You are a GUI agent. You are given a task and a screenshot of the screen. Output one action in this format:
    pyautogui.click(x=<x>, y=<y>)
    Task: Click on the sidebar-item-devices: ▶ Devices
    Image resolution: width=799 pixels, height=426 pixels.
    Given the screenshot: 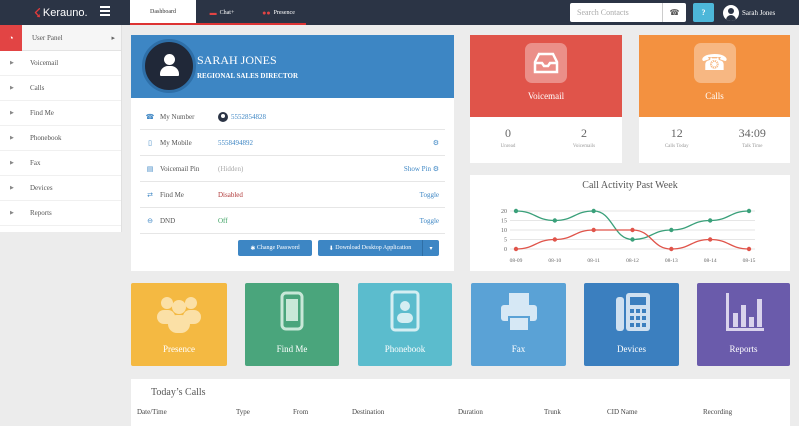 What is the action you would take?
    pyautogui.click(x=60, y=188)
    